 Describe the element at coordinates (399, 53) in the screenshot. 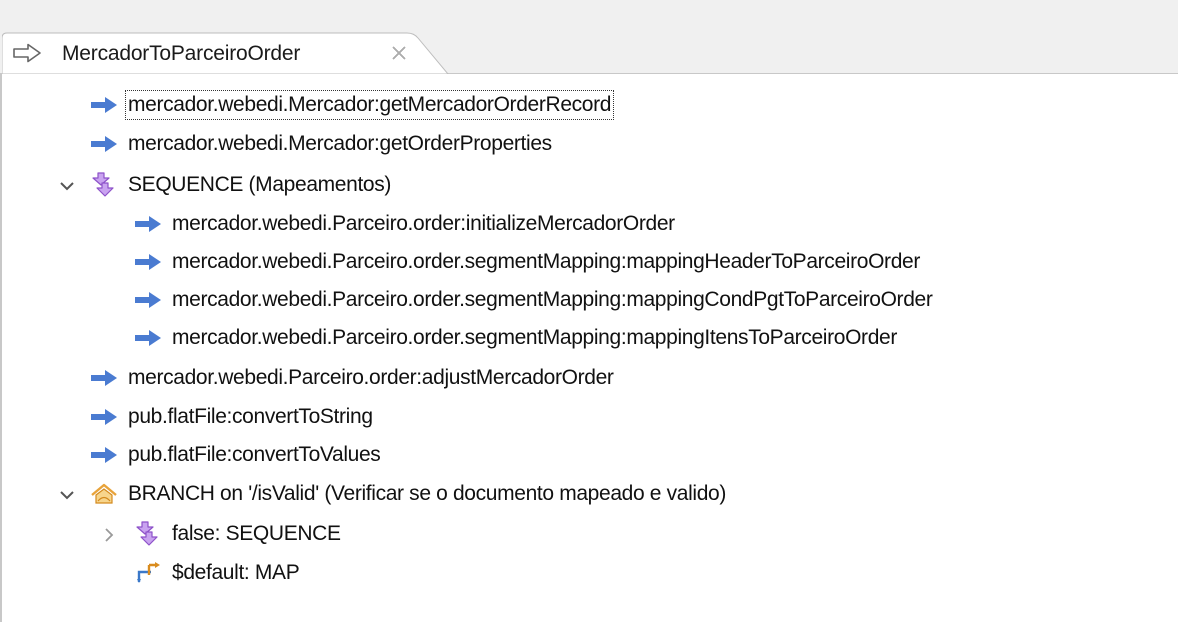

I see `close-x-icon` at that location.